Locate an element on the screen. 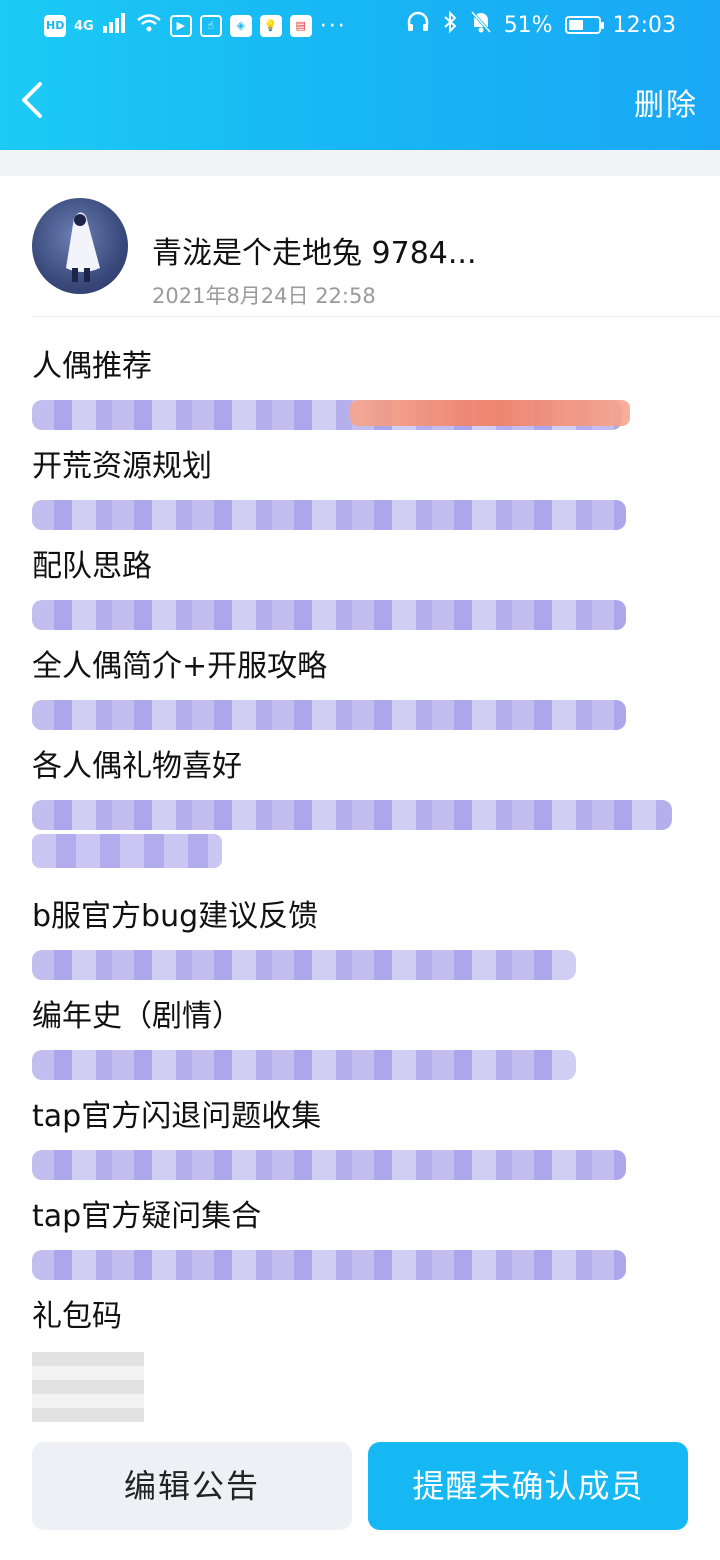  entry-title: tap官方疑问集合 is located at coordinates (147, 1216).